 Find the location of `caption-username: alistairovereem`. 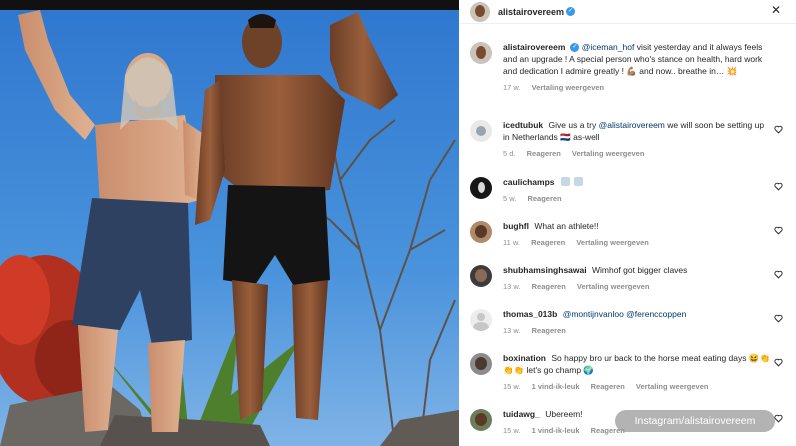

caption-username: alistairovereem is located at coordinates (534, 47).